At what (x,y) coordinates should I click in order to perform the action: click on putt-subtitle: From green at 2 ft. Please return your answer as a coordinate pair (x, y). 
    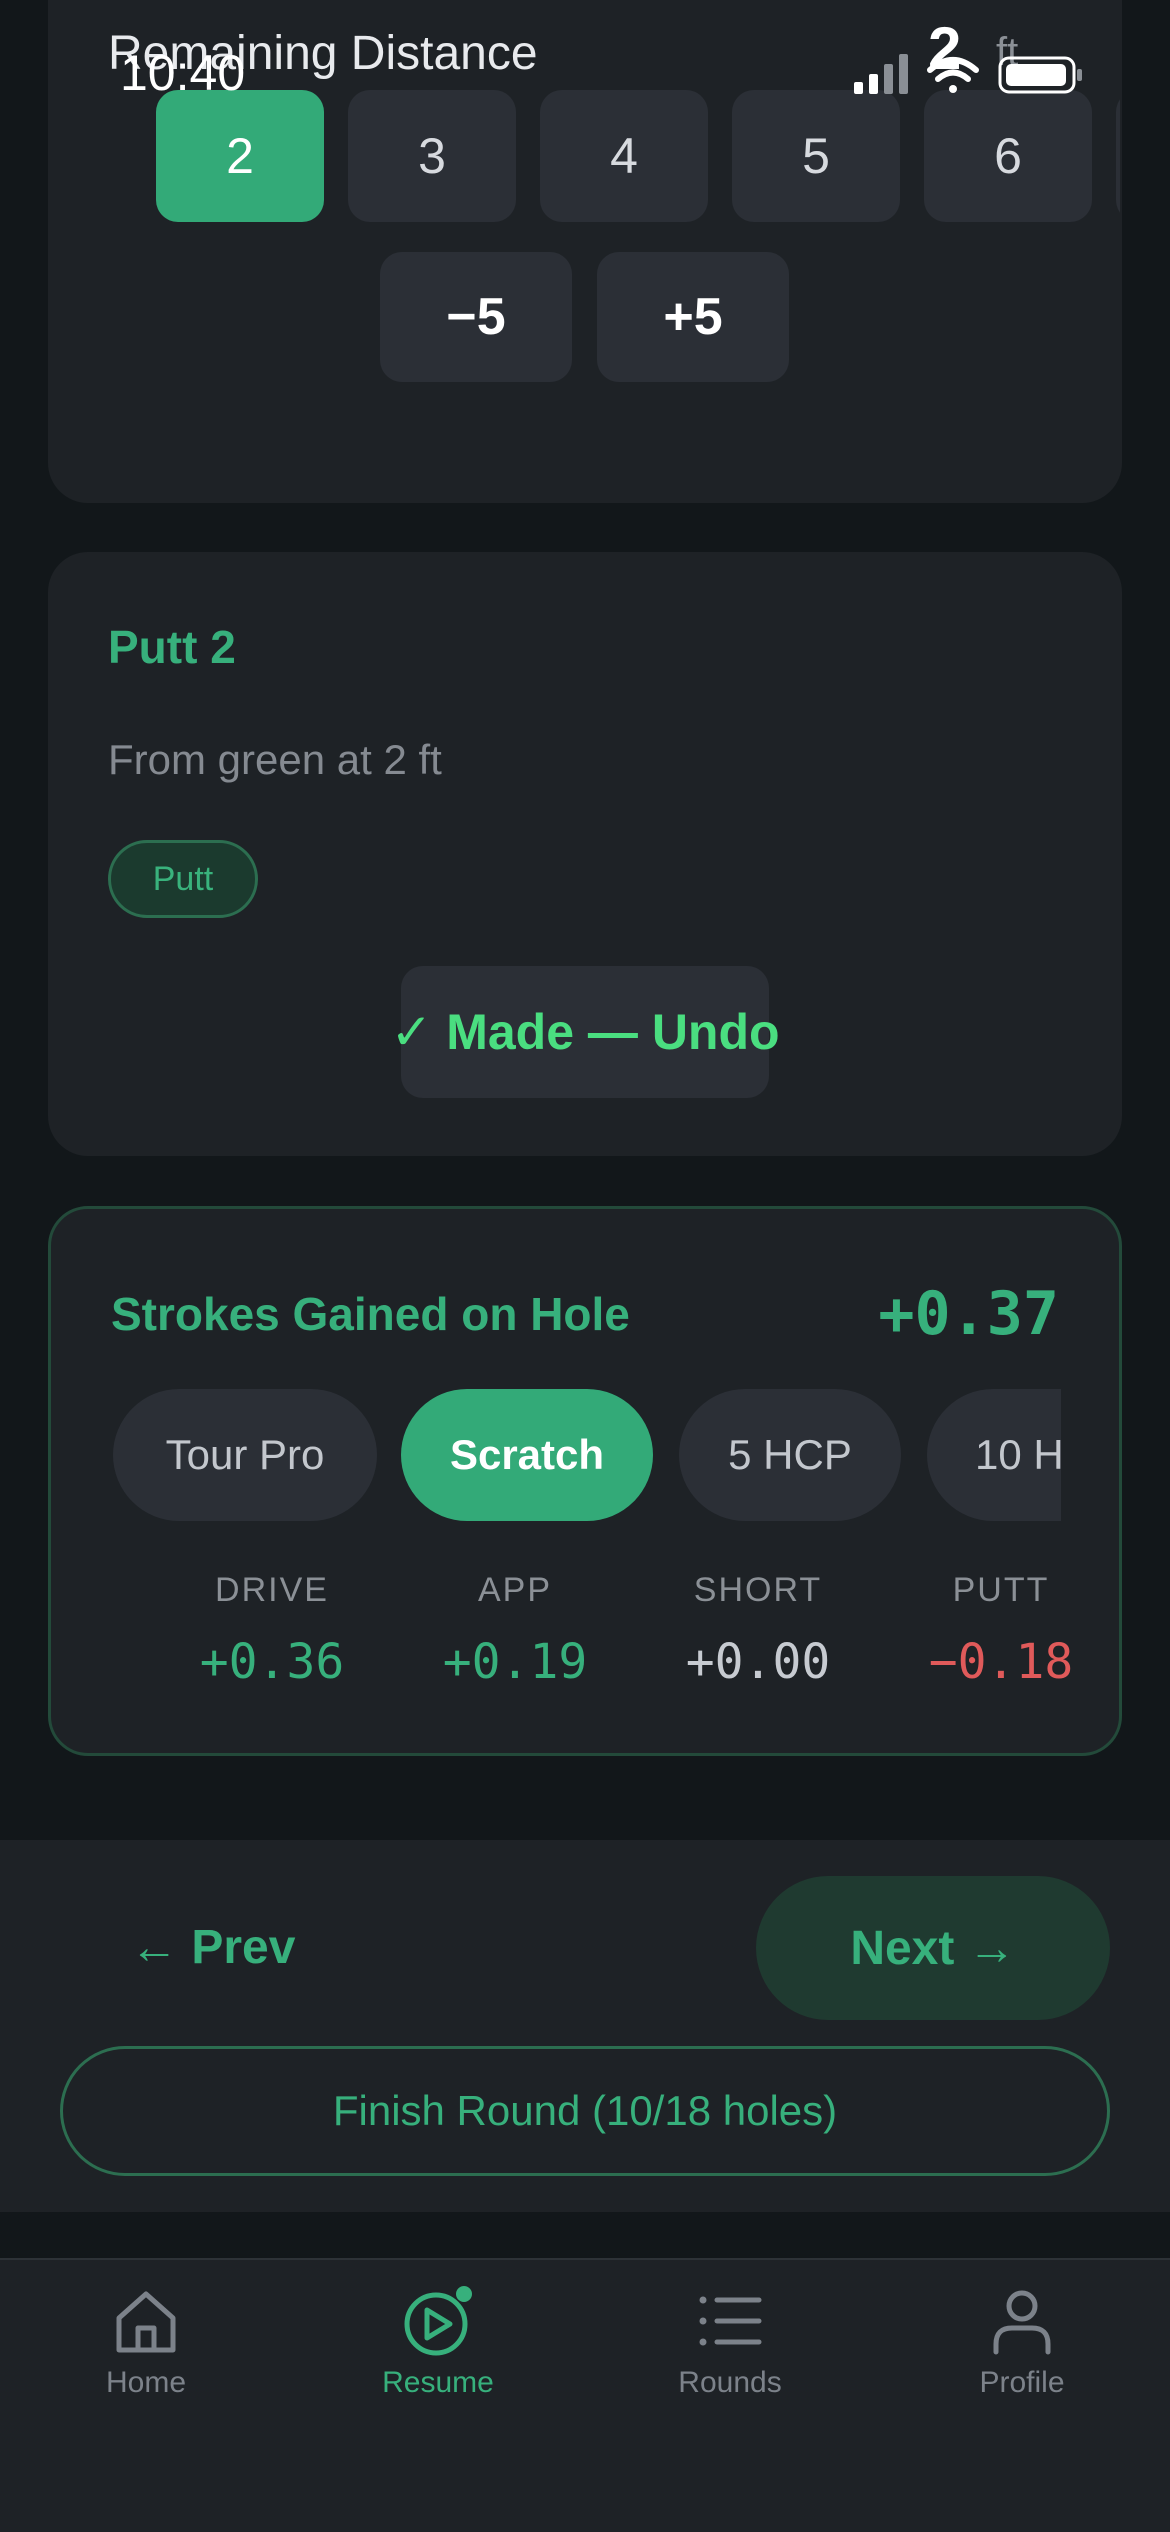
    Looking at the image, I should click on (275, 759).